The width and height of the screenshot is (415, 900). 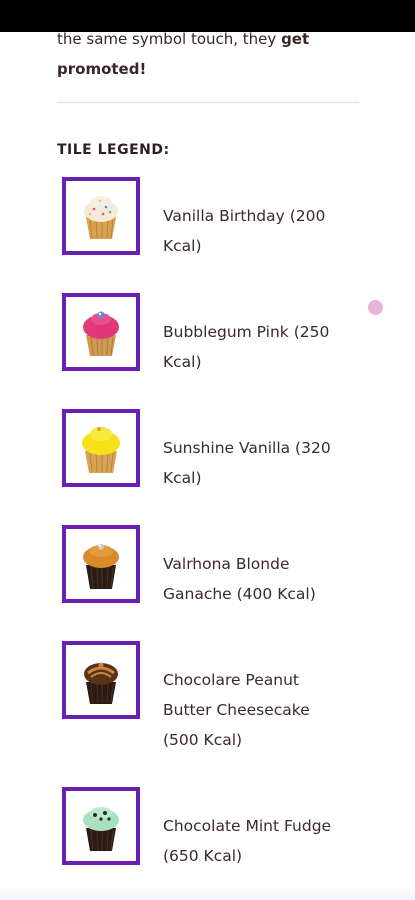 What do you see at coordinates (208, 102) in the screenshot?
I see `section-divider` at bounding box center [208, 102].